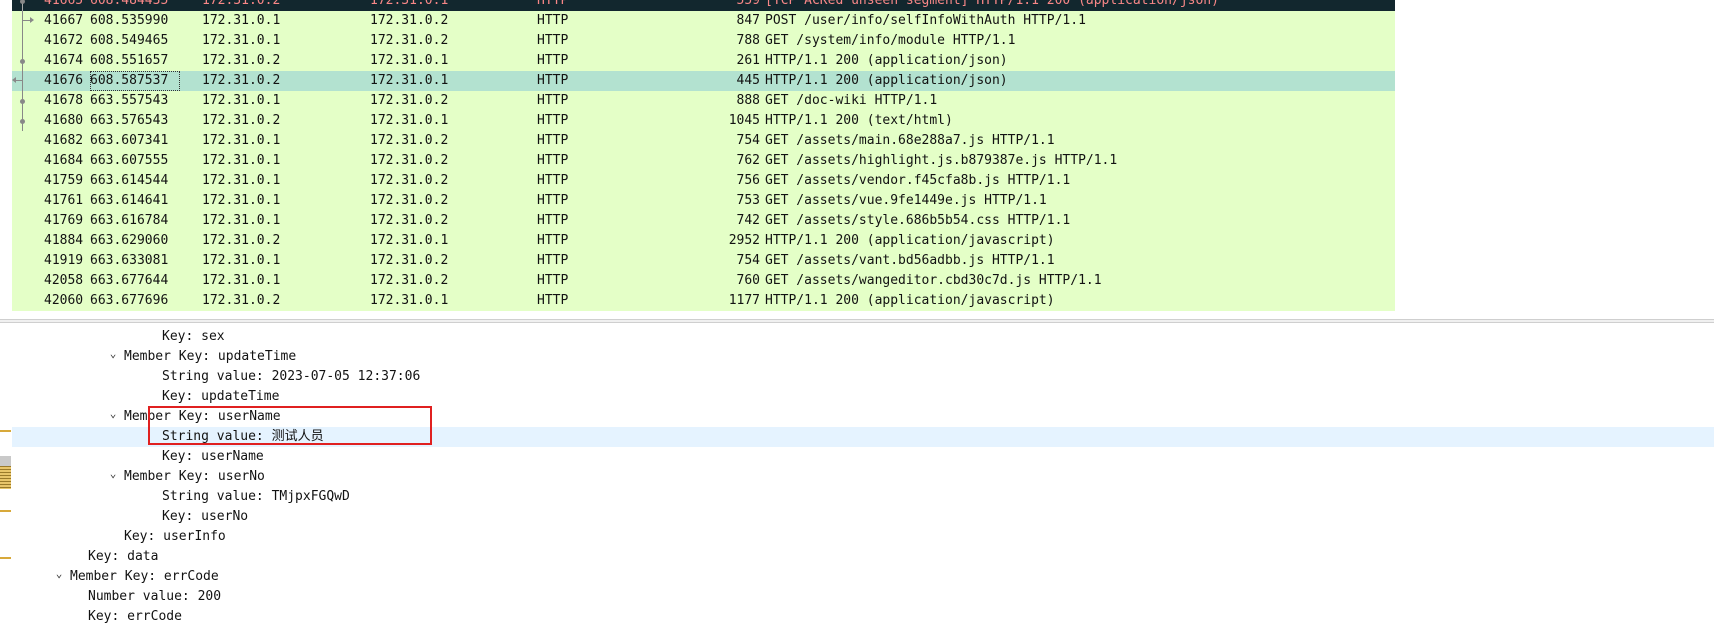 This screenshot has width=1714, height=623. What do you see at coordinates (744, 240) in the screenshot?
I see `packet-length: 2952` at bounding box center [744, 240].